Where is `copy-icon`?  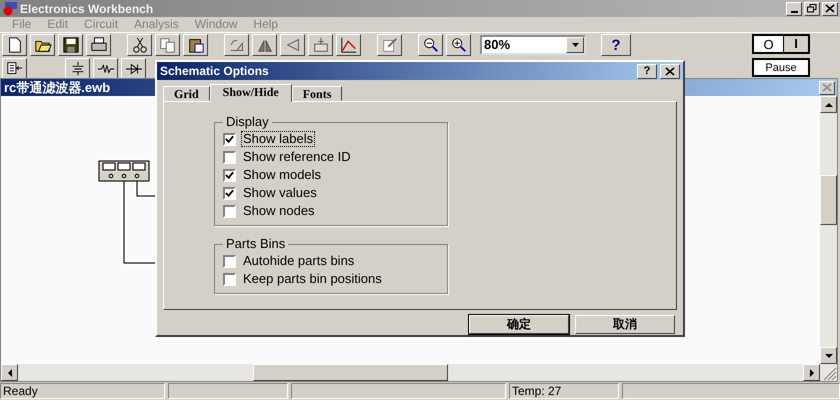
copy-icon is located at coordinates (167, 45).